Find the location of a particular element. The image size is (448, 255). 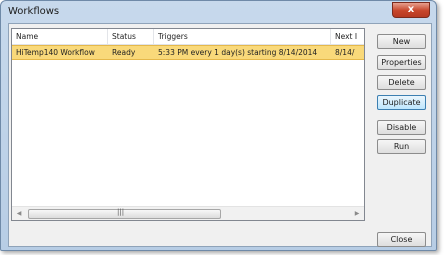

horizontal-scrollbar: ◀ ||| ▶ is located at coordinates (188, 213).